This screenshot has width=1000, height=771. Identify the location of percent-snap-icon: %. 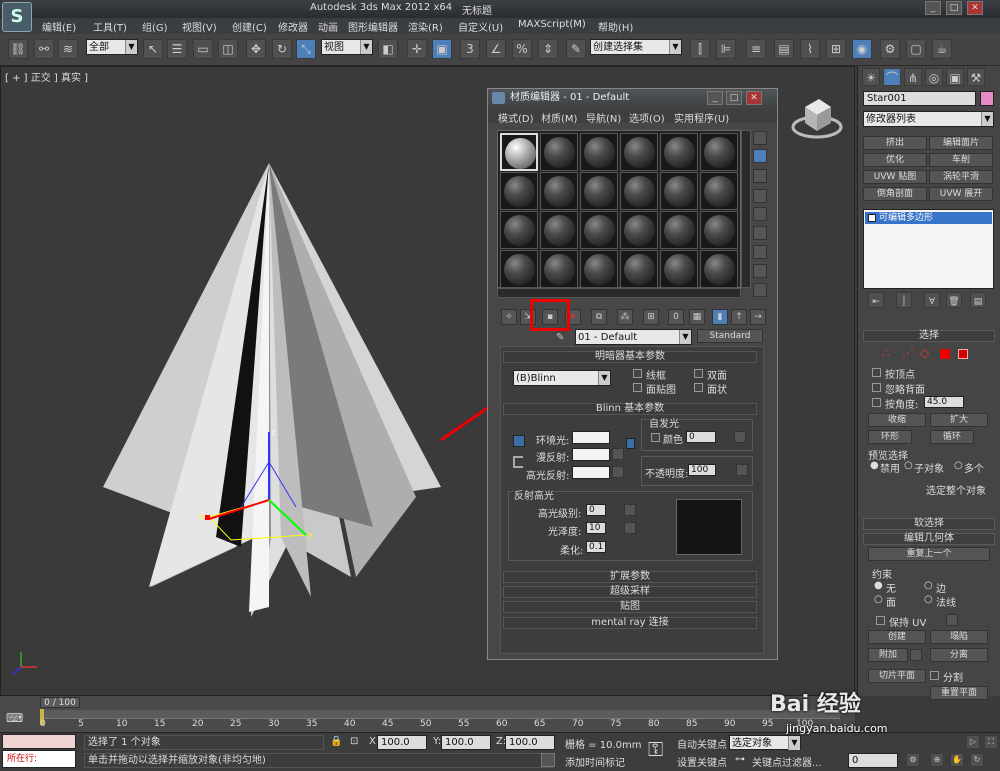
(522, 49).